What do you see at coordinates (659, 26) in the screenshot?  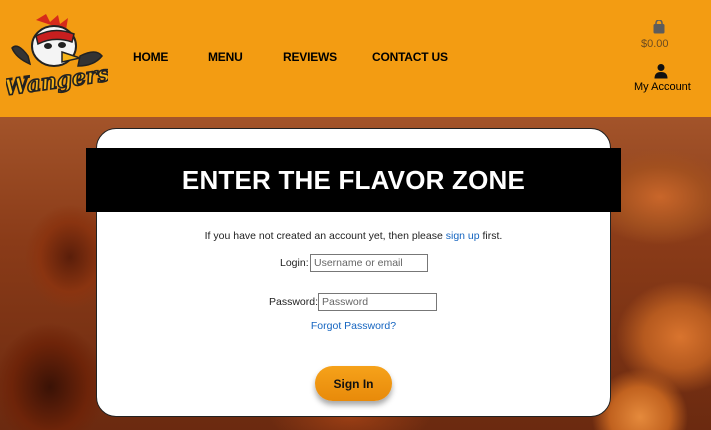 I see `shopping-bag-icon` at bounding box center [659, 26].